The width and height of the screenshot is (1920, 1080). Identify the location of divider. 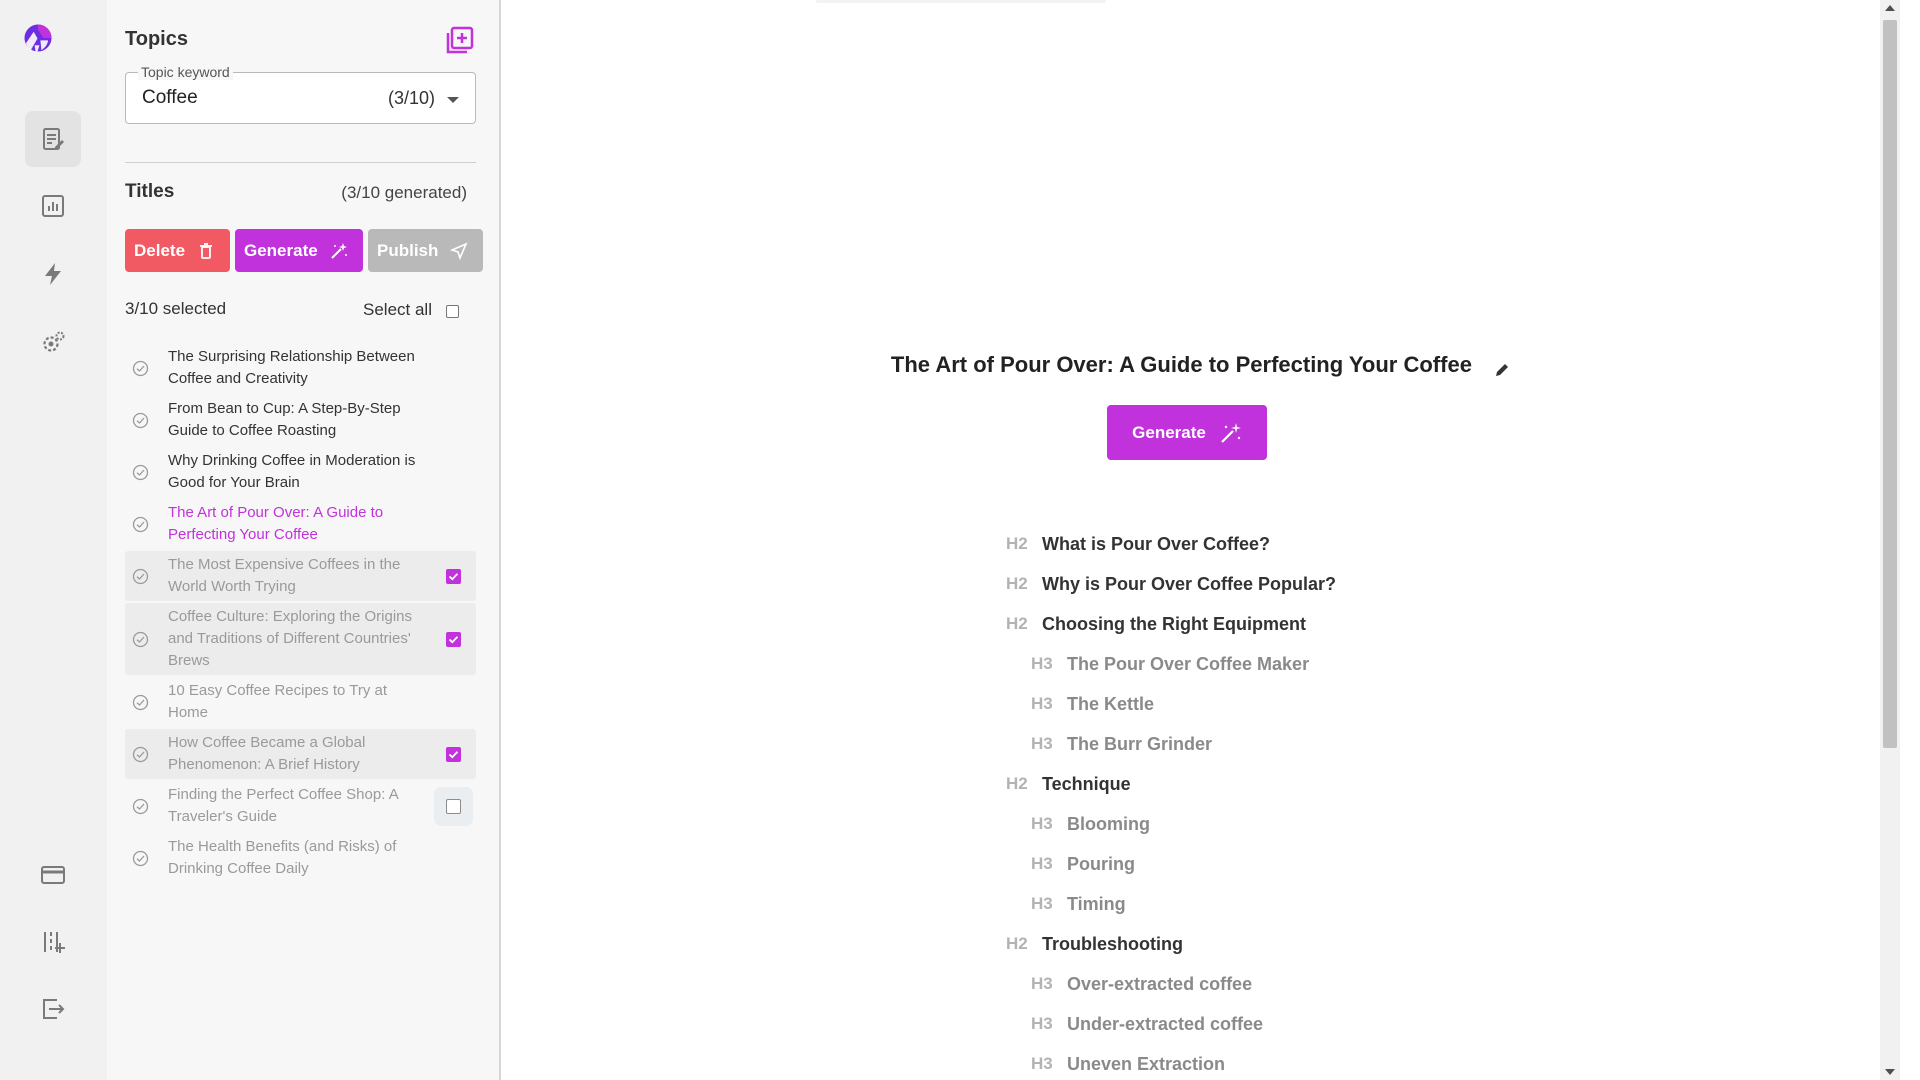
(300, 162).